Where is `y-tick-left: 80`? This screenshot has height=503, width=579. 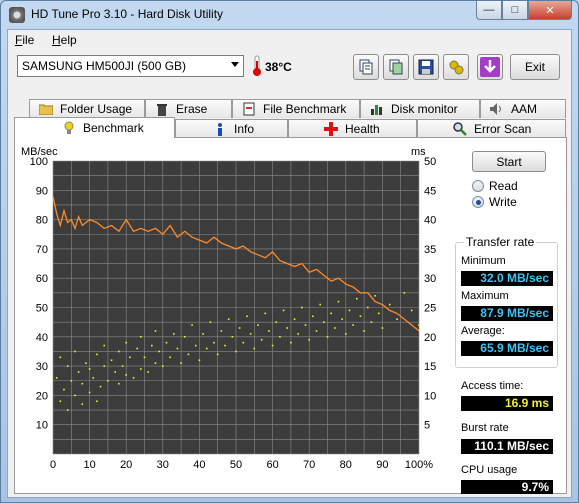 y-tick-left: 80 is located at coordinates (42, 221).